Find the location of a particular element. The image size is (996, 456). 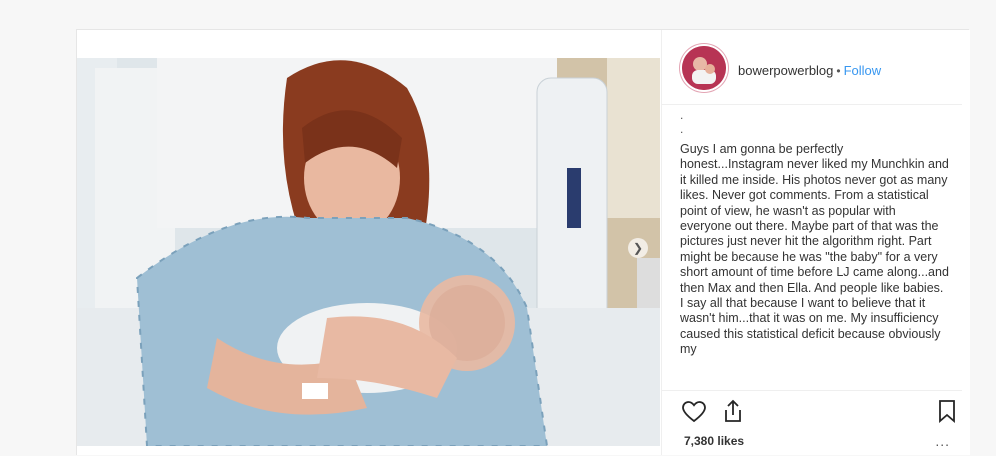

share-icon is located at coordinates (733, 413).